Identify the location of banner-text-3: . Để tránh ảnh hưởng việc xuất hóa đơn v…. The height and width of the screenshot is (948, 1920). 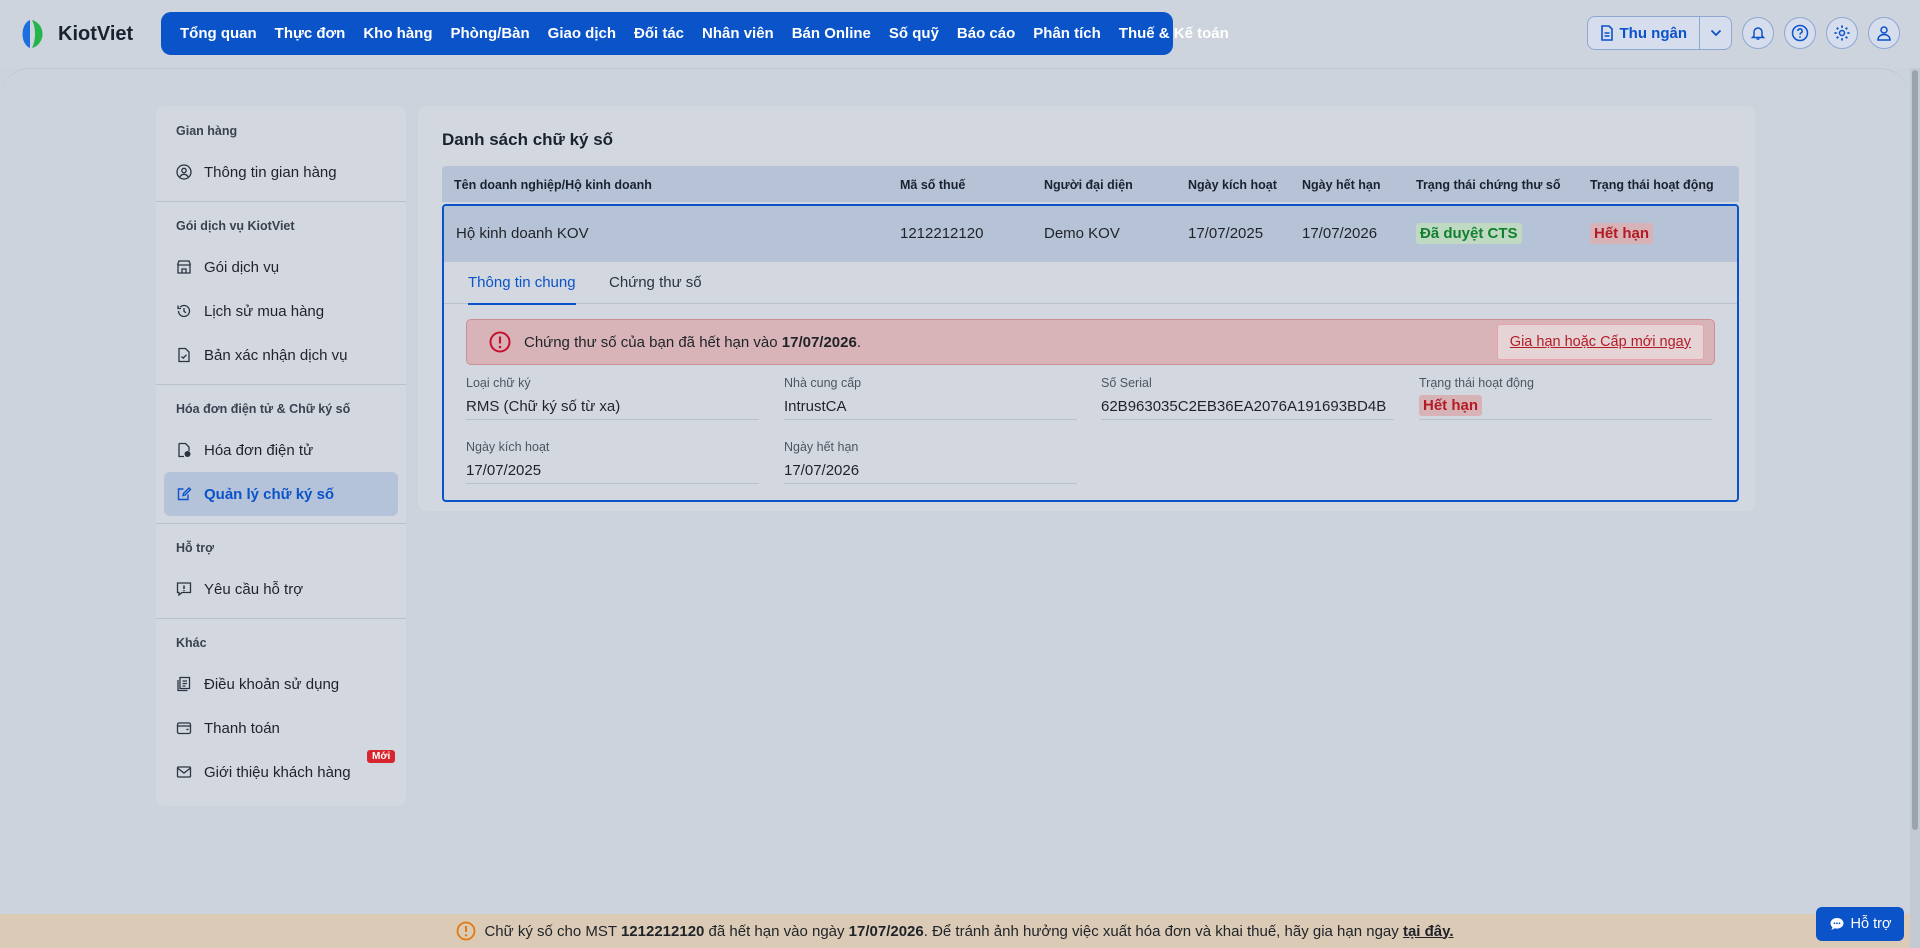
(1163, 931).